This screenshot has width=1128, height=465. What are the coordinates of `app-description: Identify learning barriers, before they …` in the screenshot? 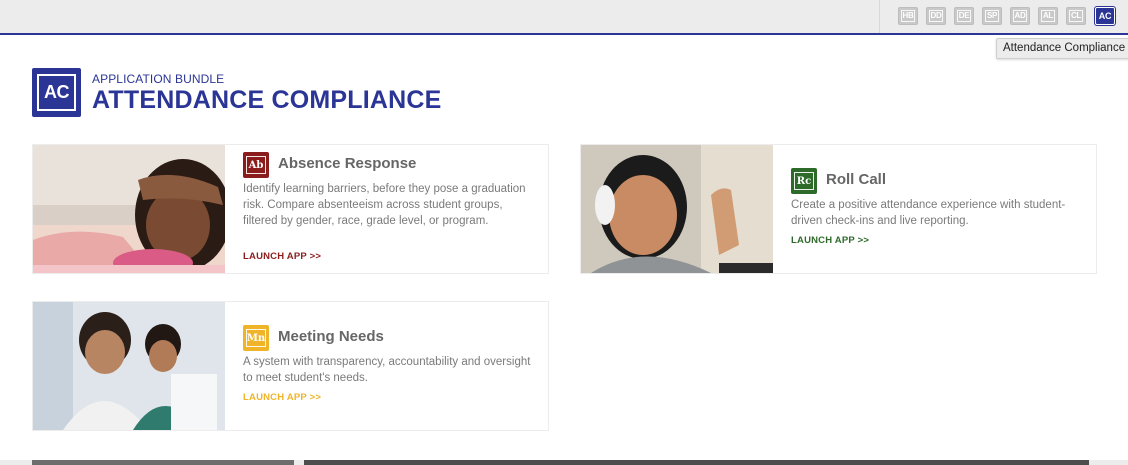 It's located at (384, 205).